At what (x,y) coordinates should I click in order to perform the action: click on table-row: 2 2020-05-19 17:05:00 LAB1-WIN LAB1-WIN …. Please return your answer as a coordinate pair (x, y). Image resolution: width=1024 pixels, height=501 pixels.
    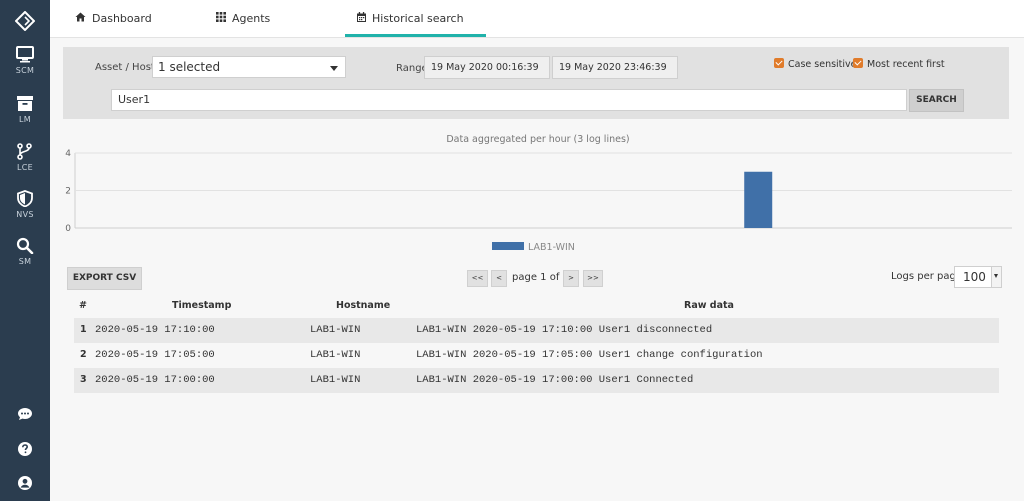
    Looking at the image, I should click on (536, 355).